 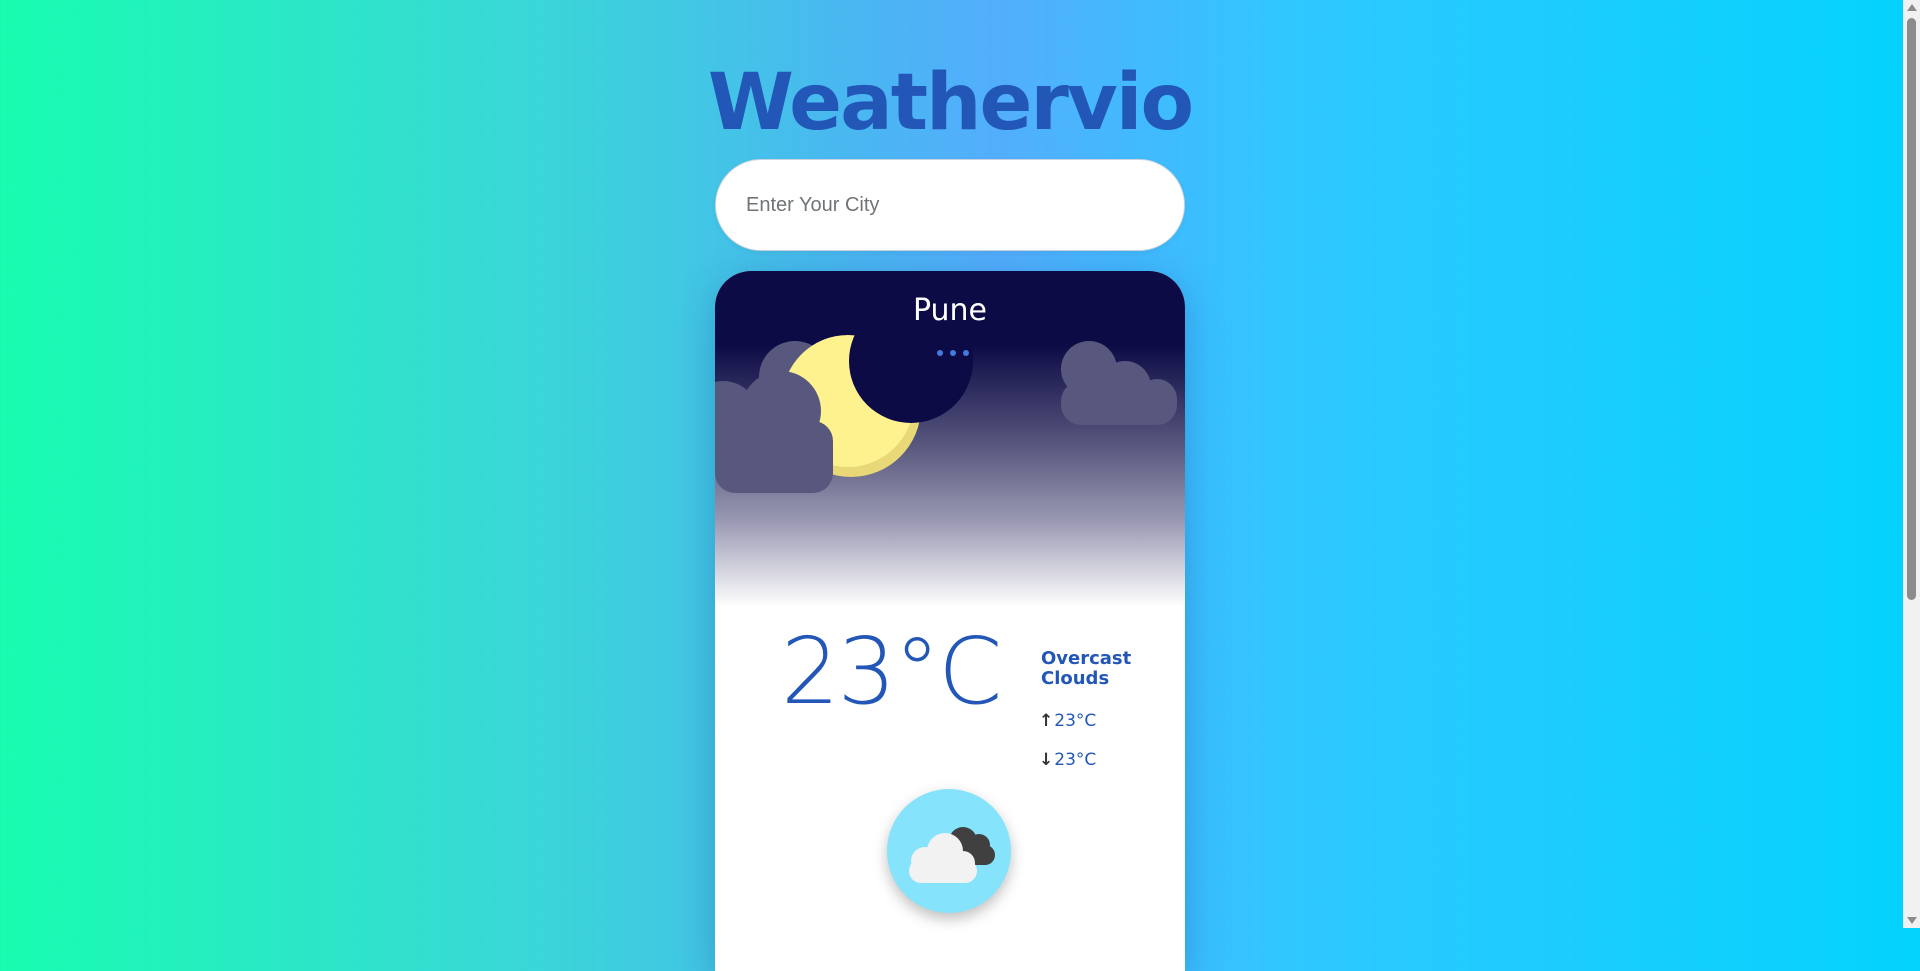 I want to click on current-temperature: 23°C, so click(x=891, y=671).